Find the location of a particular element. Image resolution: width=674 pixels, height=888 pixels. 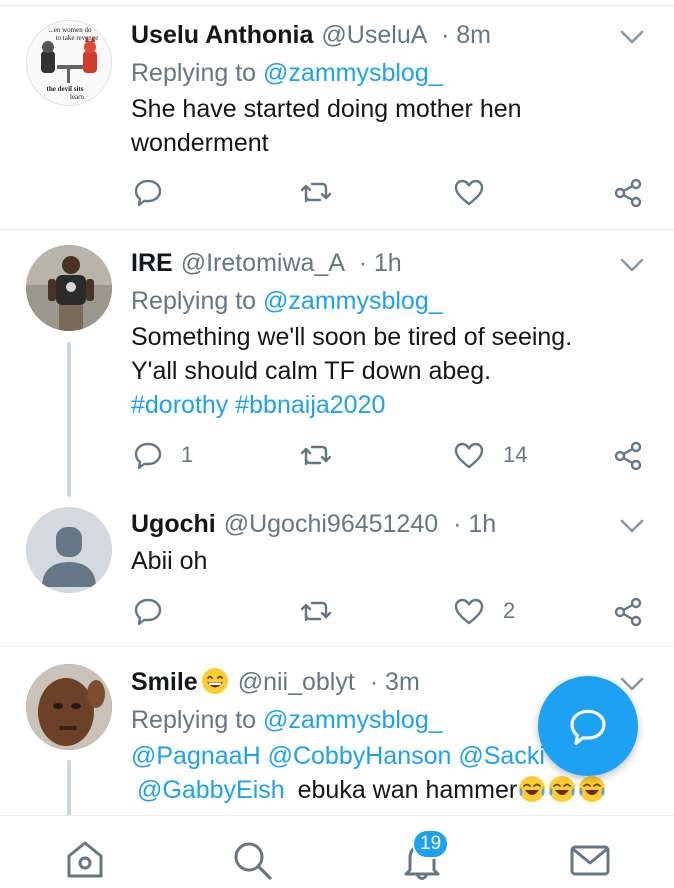

default-avatar-icon is located at coordinates (69, 550).